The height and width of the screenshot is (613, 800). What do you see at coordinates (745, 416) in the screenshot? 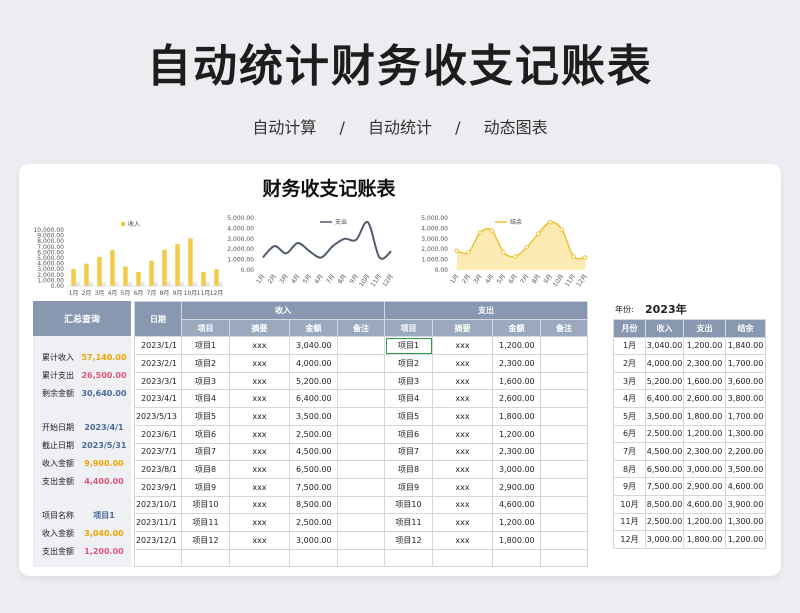
I see `balance-cell: 1,700.00` at bounding box center [745, 416].